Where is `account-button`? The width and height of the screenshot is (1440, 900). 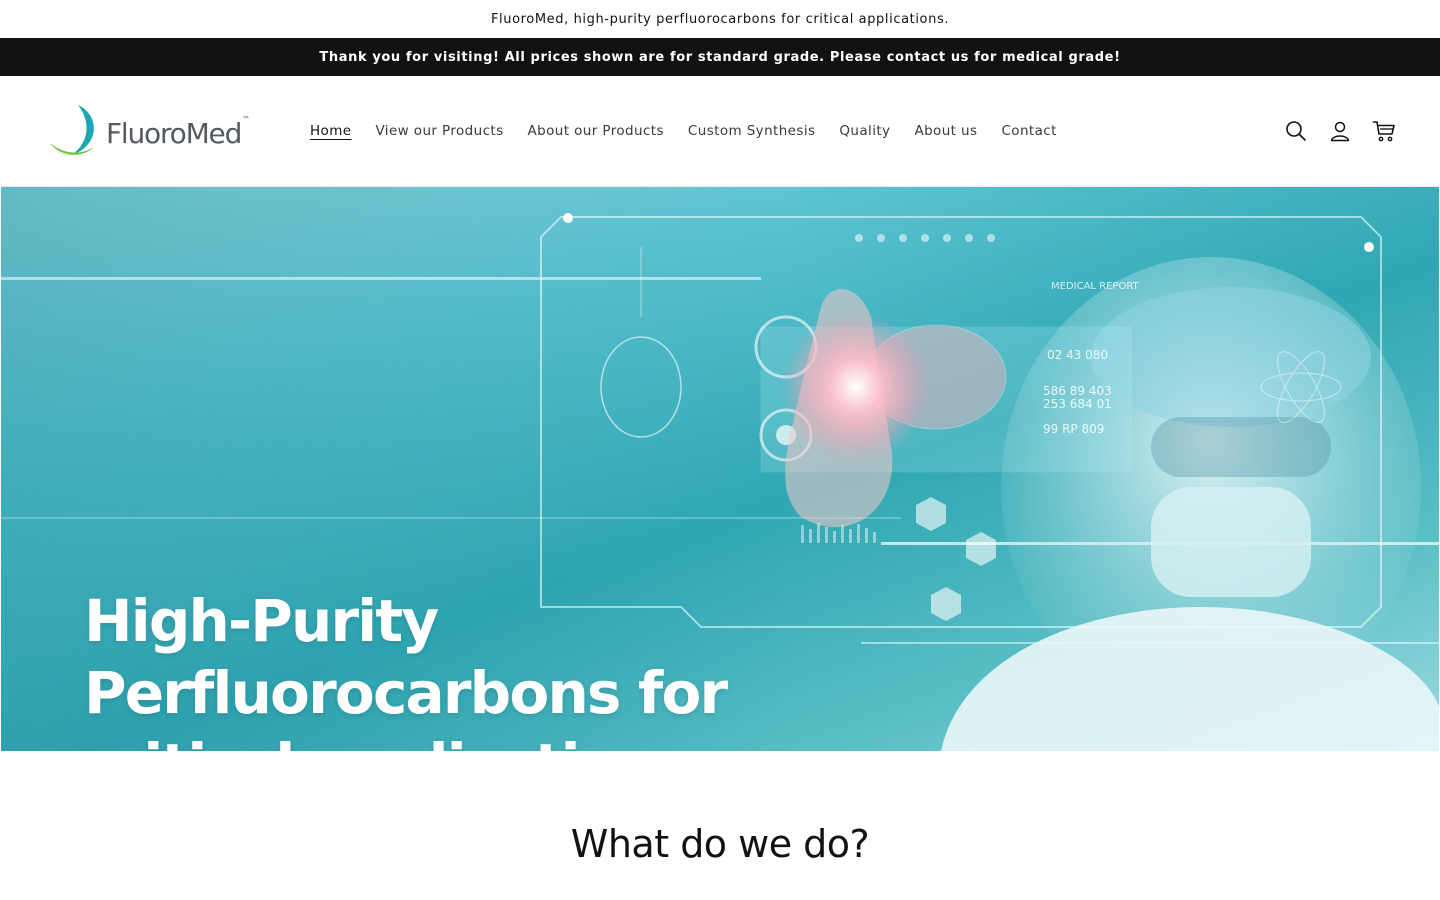
account-button is located at coordinates (1340, 131).